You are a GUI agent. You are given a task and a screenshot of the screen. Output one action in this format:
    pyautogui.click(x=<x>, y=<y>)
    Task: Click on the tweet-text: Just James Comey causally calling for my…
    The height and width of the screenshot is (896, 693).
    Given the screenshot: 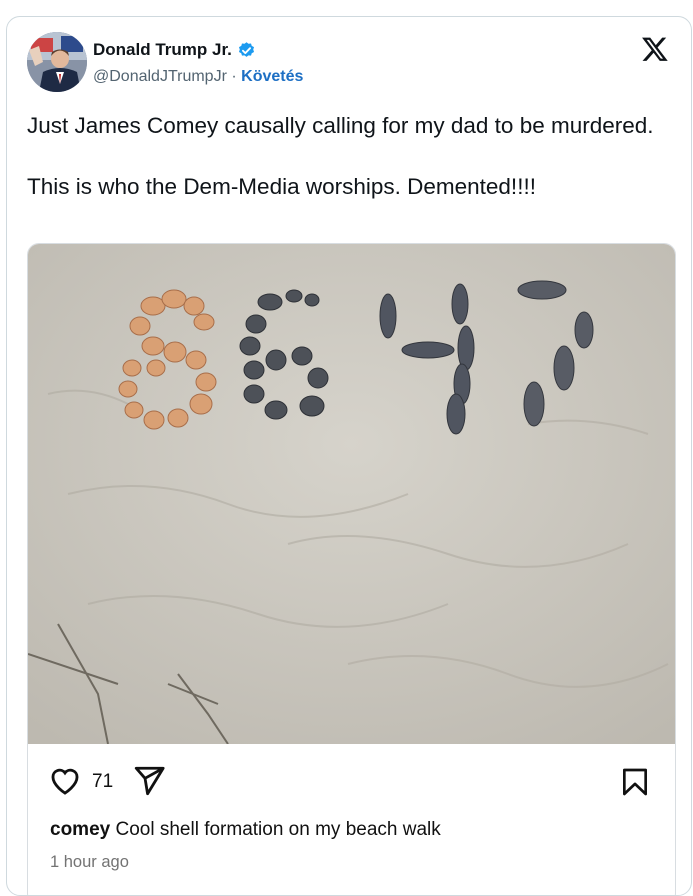 What is the action you would take?
    pyautogui.click(x=347, y=156)
    